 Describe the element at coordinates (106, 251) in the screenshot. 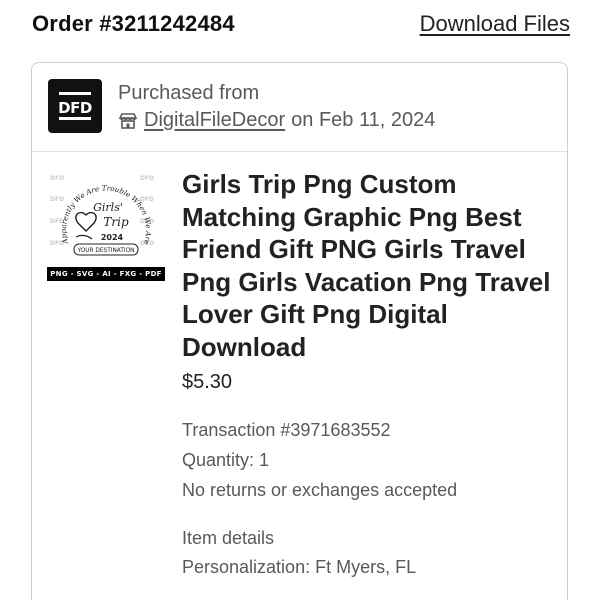

I see `thumbnail-destination: YOUR DESTINATION` at that location.